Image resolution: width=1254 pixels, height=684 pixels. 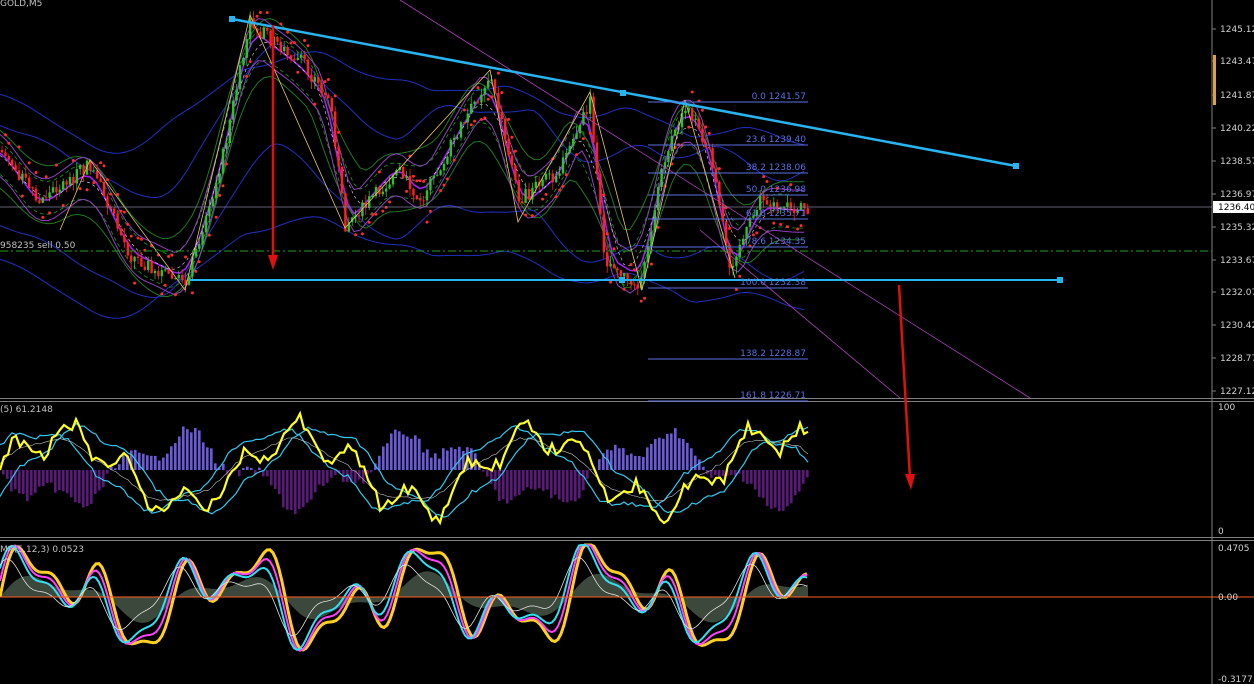 What do you see at coordinates (1237, 293) in the screenshot?
I see `price-label: 1232.07` at bounding box center [1237, 293].